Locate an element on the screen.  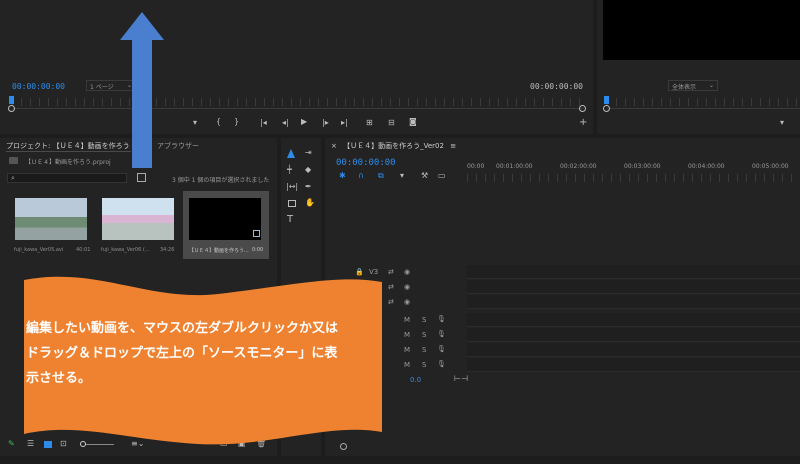
sequence-icon is located at coordinates (256, 233).